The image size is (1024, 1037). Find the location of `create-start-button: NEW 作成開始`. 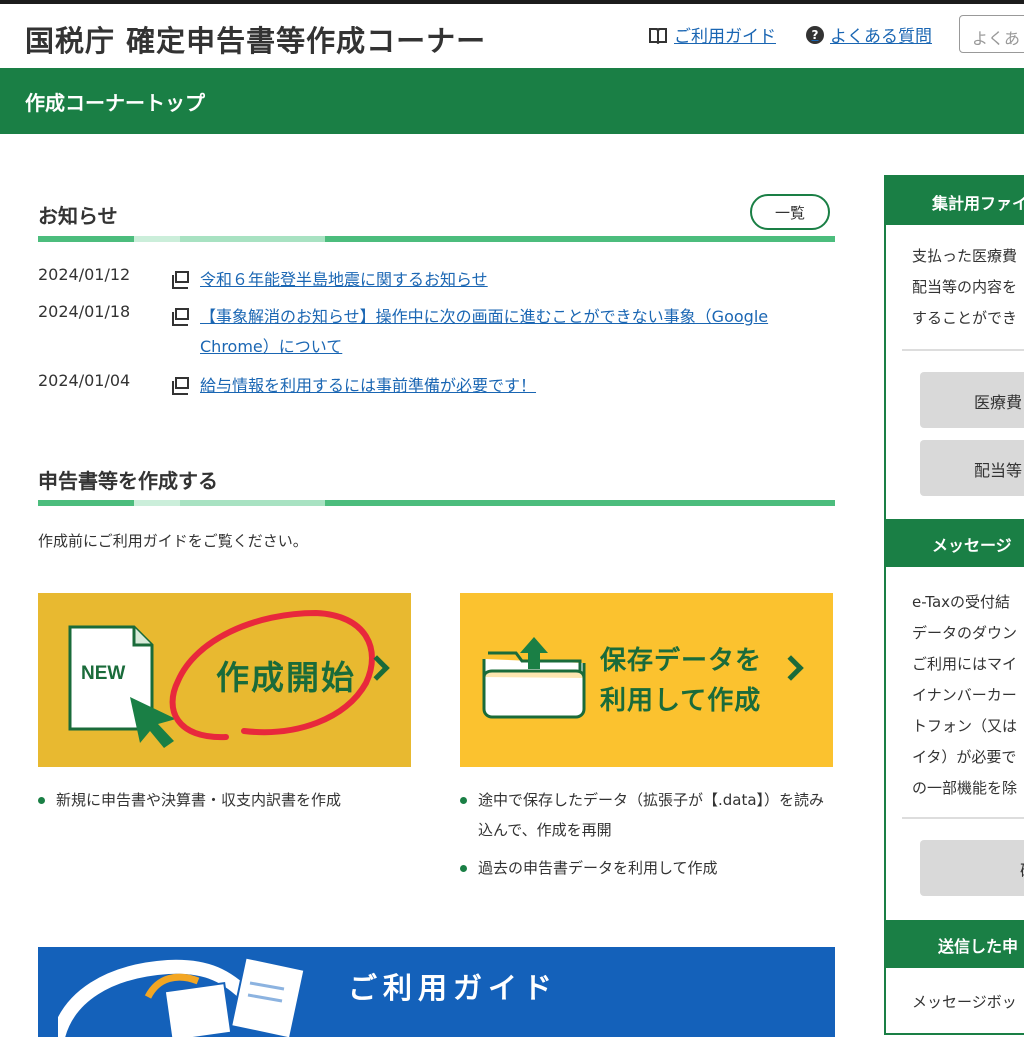

create-start-button: NEW 作成開始 is located at coordinates (224, 680).